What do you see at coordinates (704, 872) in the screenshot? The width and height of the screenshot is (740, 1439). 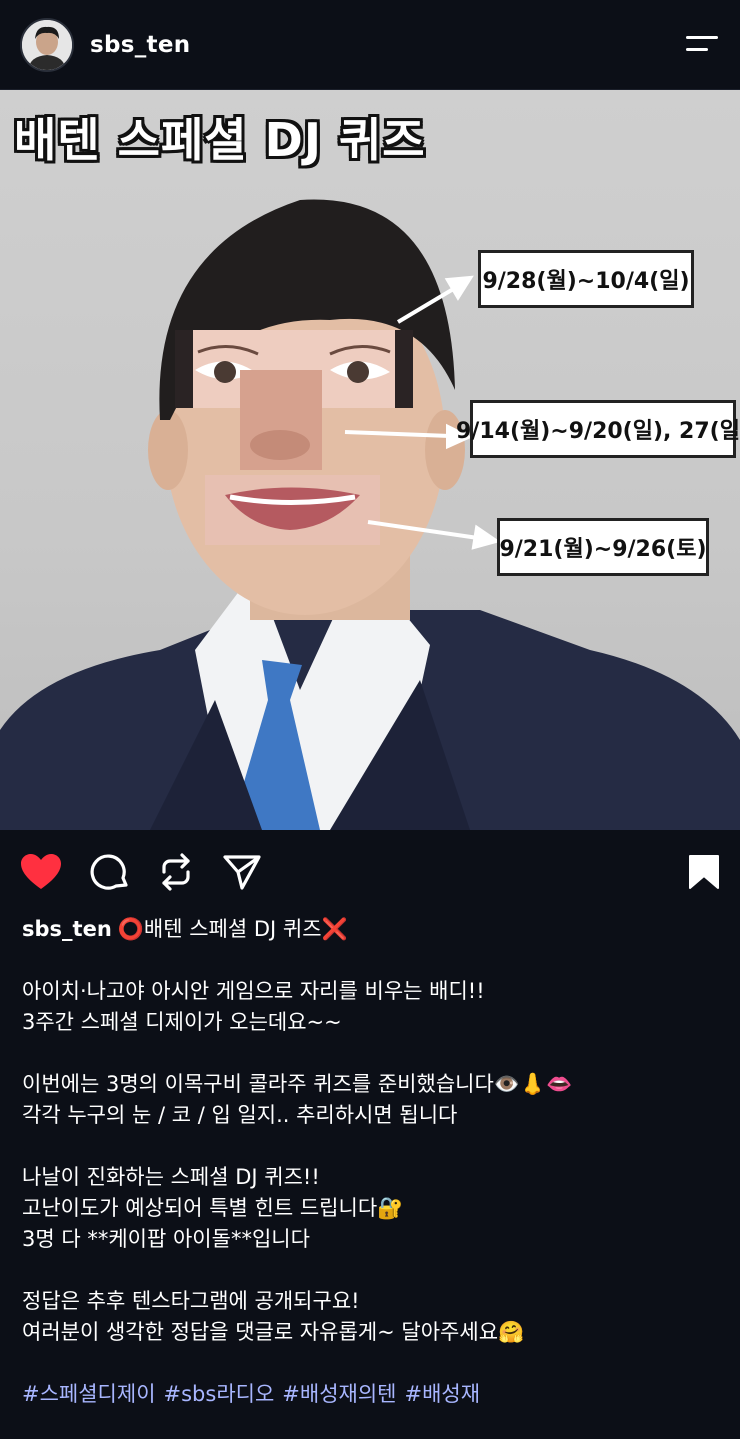 I see `bookmark-icon` at bounding box center [704, 872].